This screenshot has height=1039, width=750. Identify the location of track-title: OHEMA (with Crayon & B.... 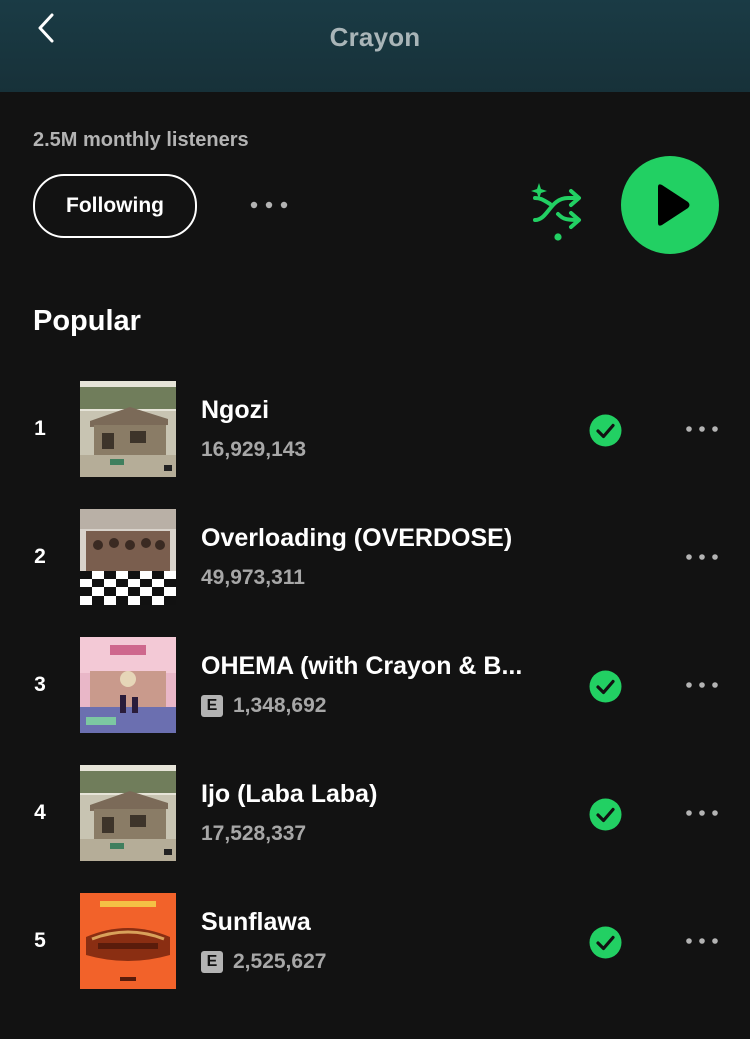
(362, 666).